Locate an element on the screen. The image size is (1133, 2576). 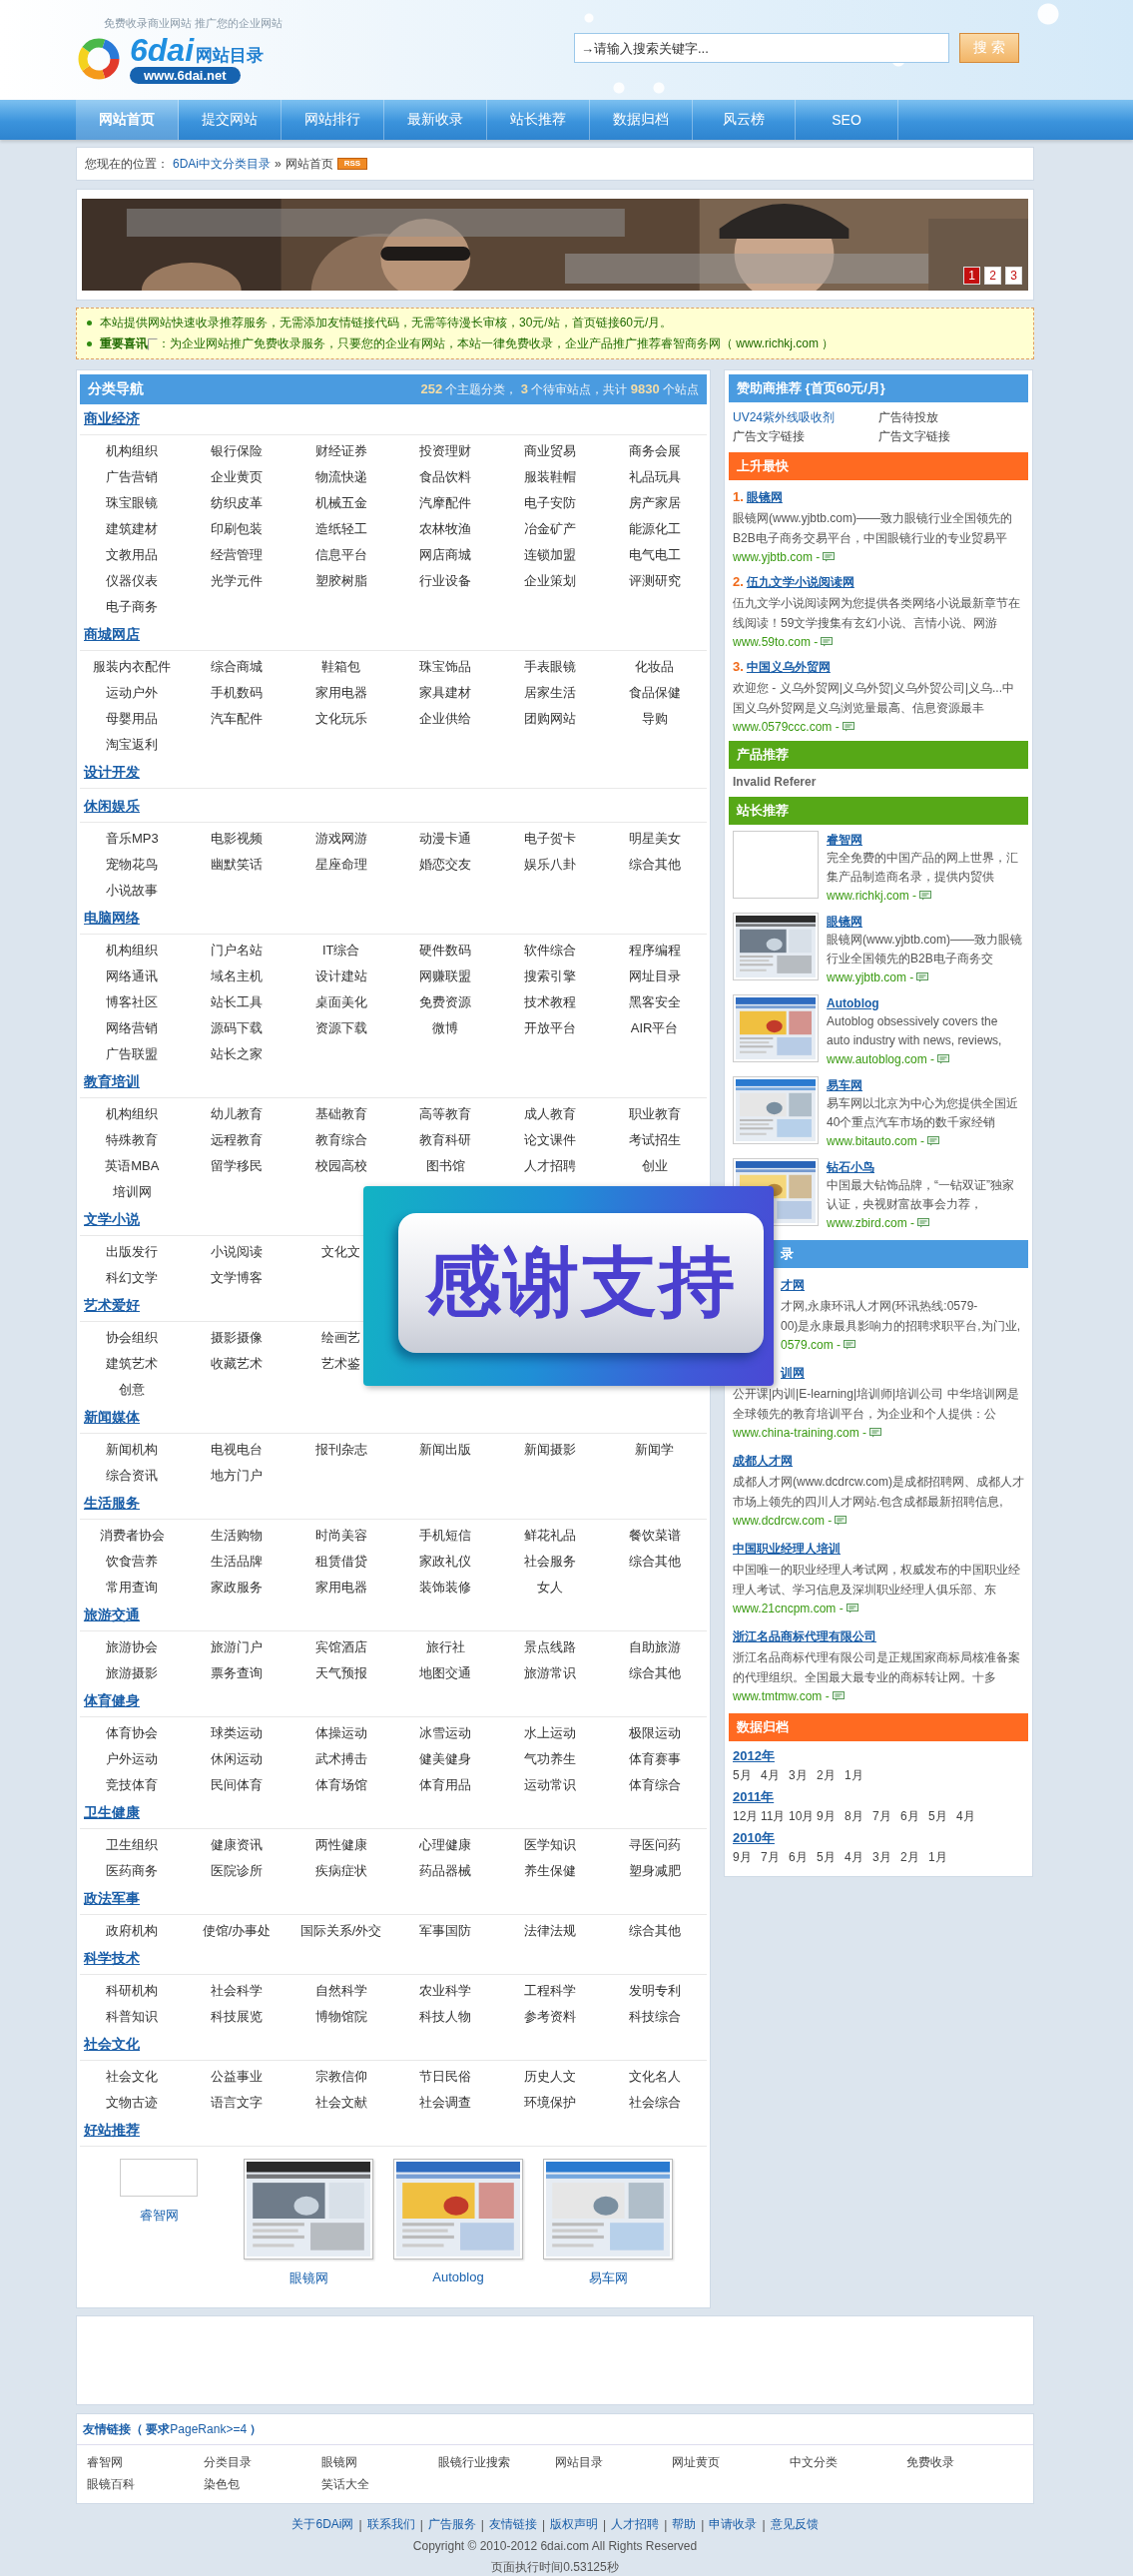
subcategory-link: 法律法规 is located at coordinates (550, 1931).